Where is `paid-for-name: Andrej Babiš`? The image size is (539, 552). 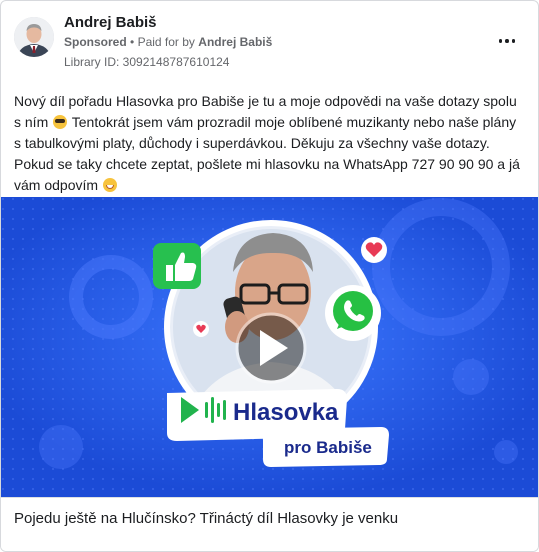 paid-for-name: Andrej Babiš is located at coordinates (235, 42).